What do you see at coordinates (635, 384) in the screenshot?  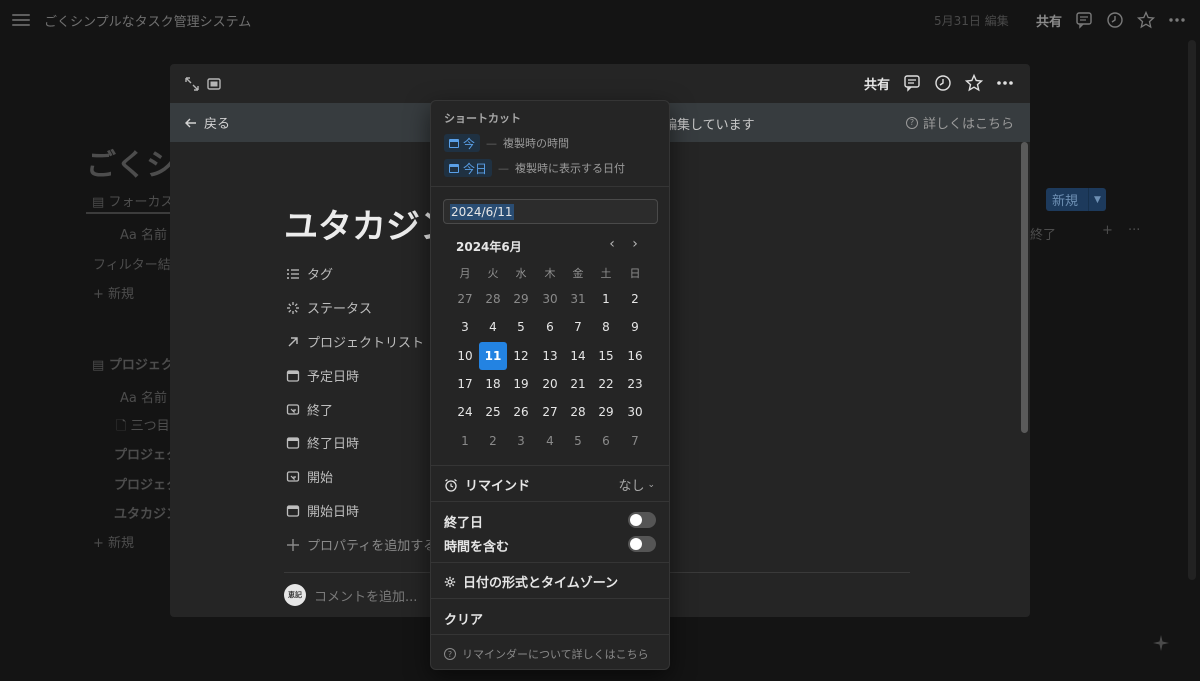 I see `calendar-day: 23` at bounding box center [635, 384].